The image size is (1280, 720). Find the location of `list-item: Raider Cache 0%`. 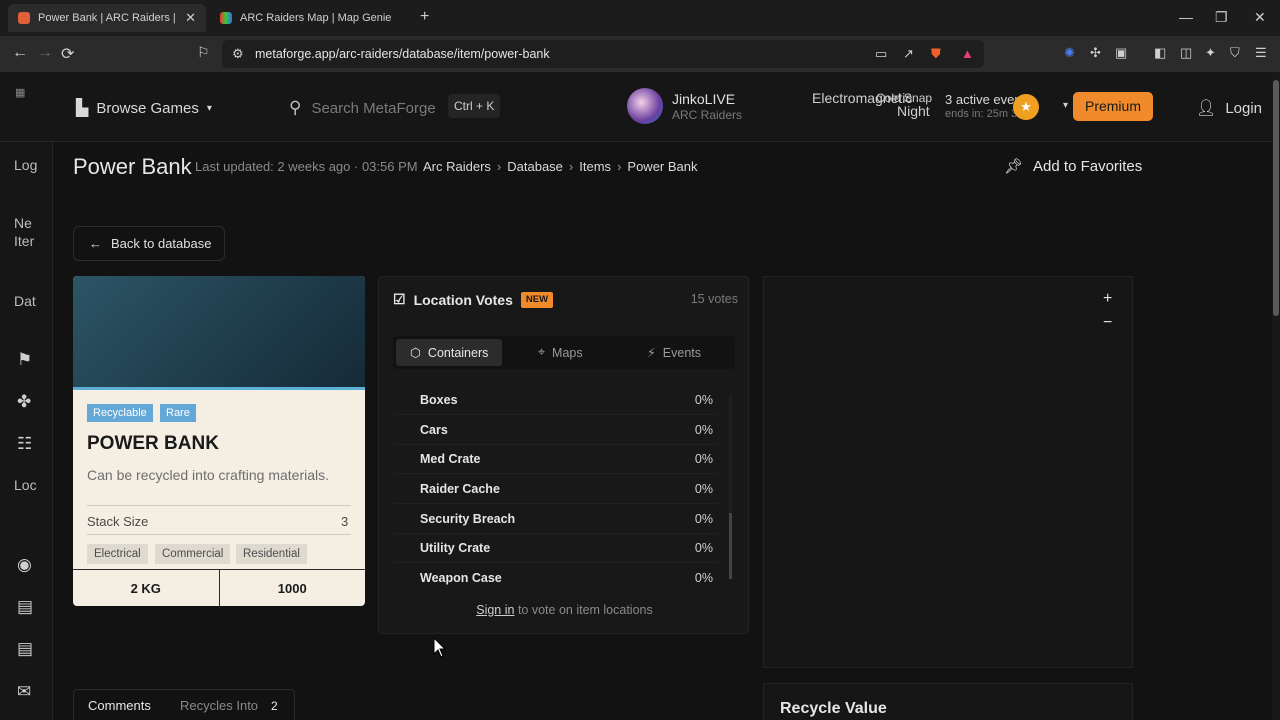

list-item: Raider Cache 0% is located at coordinates (566, 489).